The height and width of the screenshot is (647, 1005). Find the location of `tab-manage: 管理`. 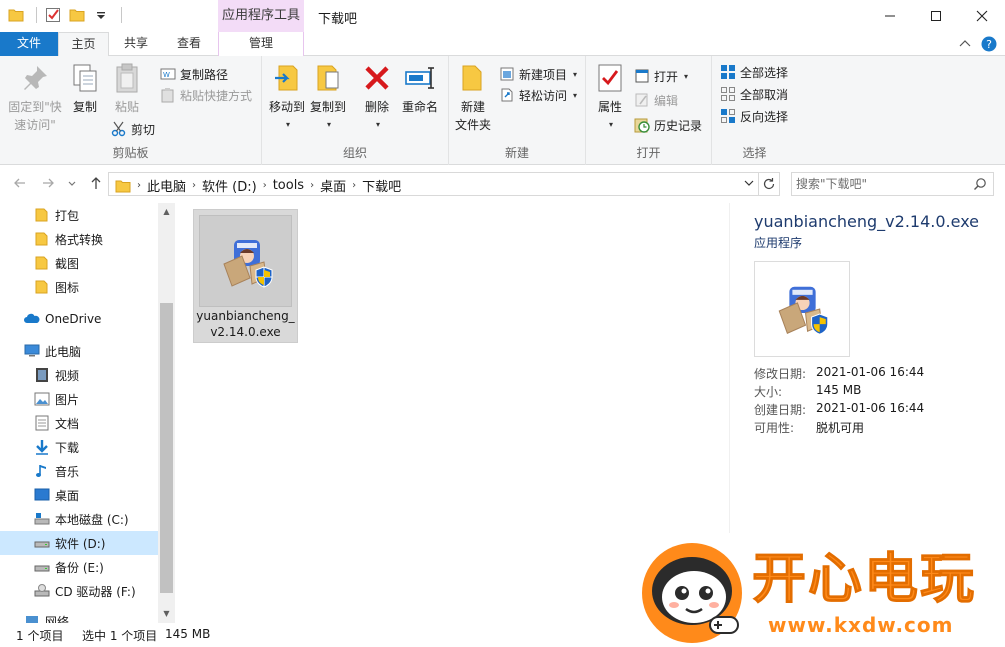

tab-manage: 管理 is located at coordinates (261, 44).